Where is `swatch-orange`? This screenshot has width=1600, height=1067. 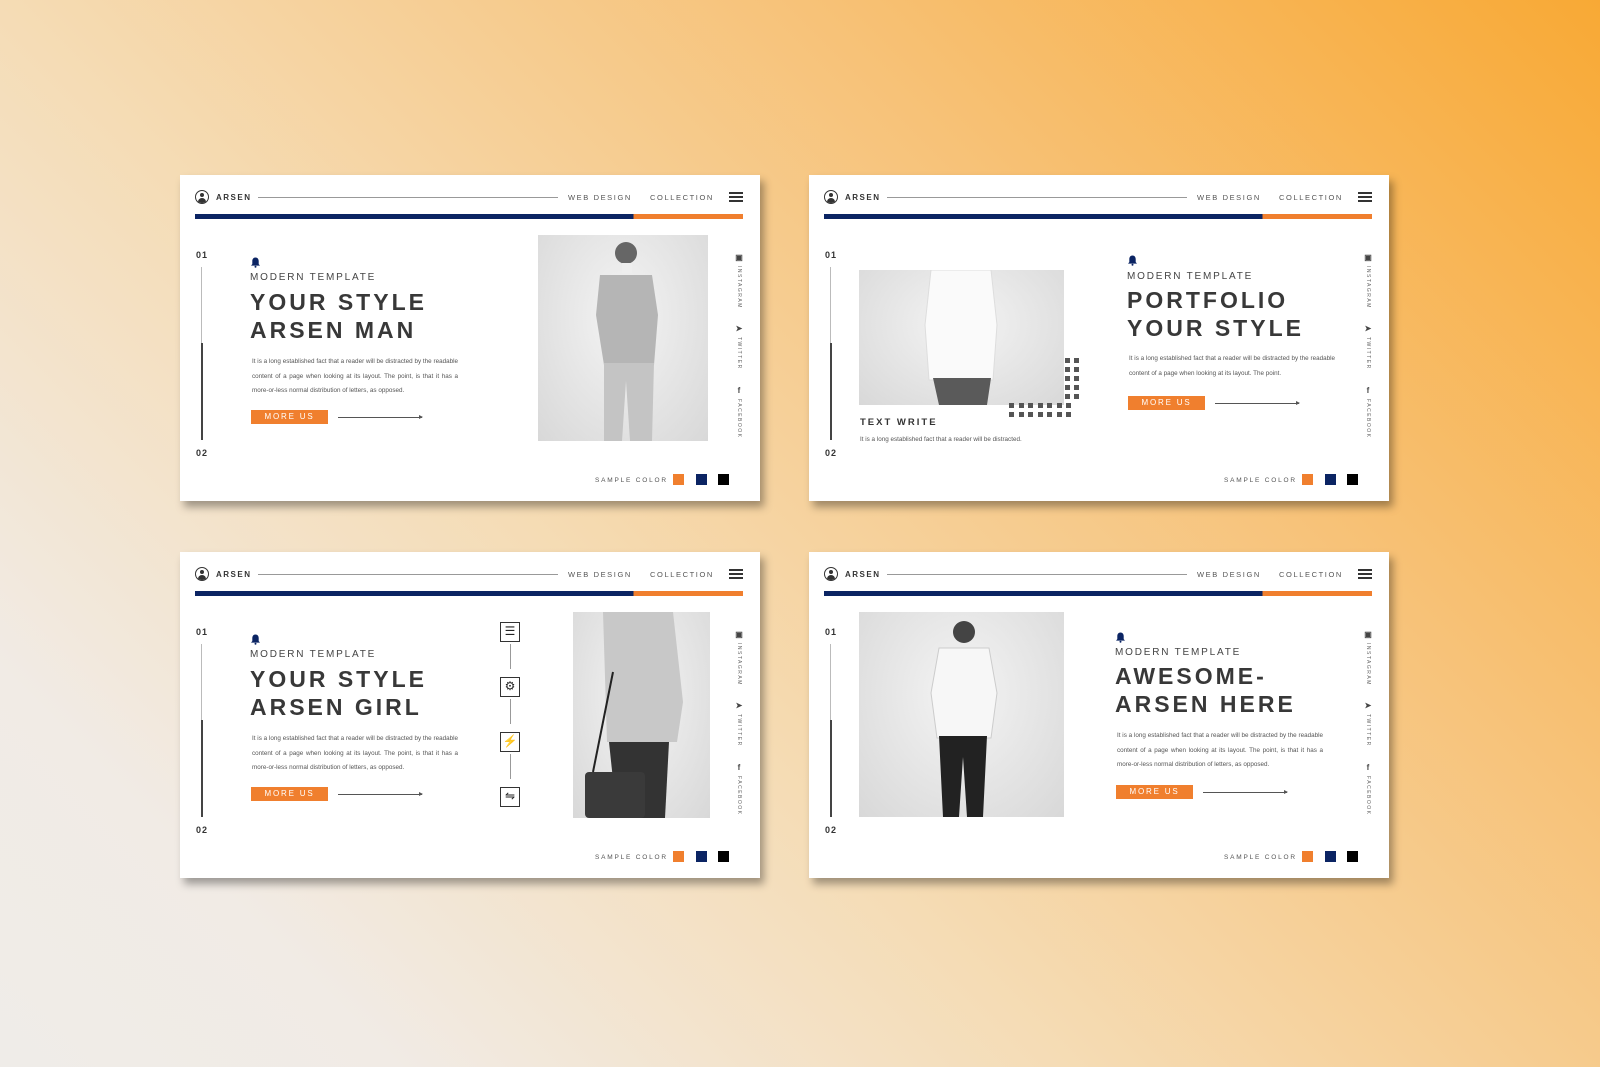 swatch-orange is located at coordinates (1307, 479).